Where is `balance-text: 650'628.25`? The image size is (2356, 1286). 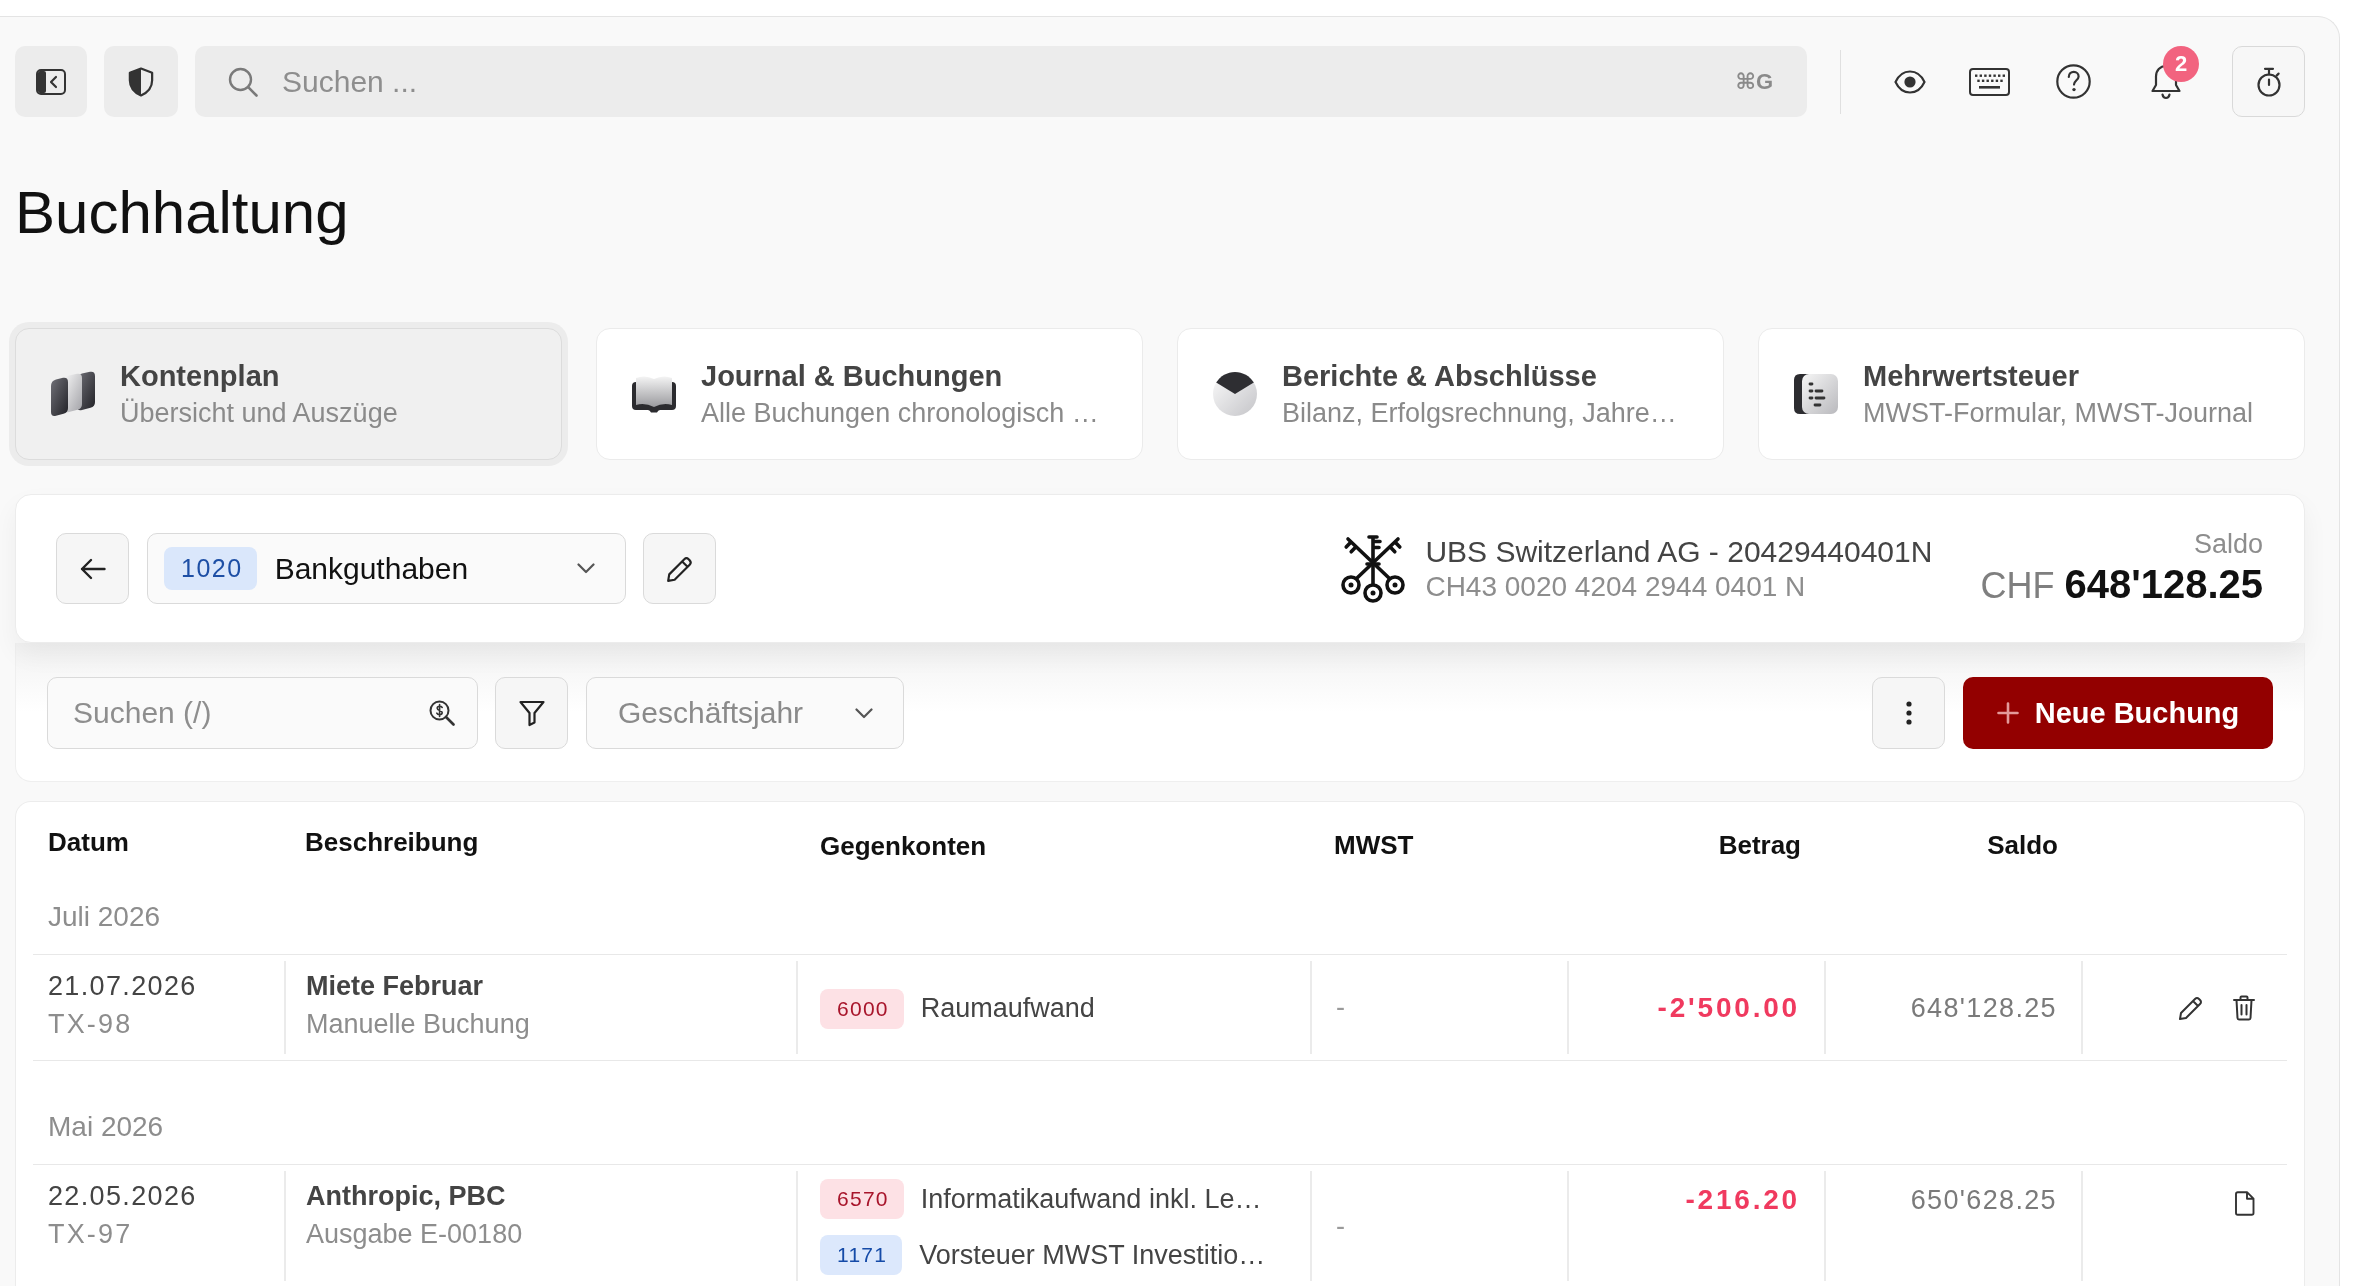
balance-text: 650'628.25 is located at coordinates (1983, 1200).